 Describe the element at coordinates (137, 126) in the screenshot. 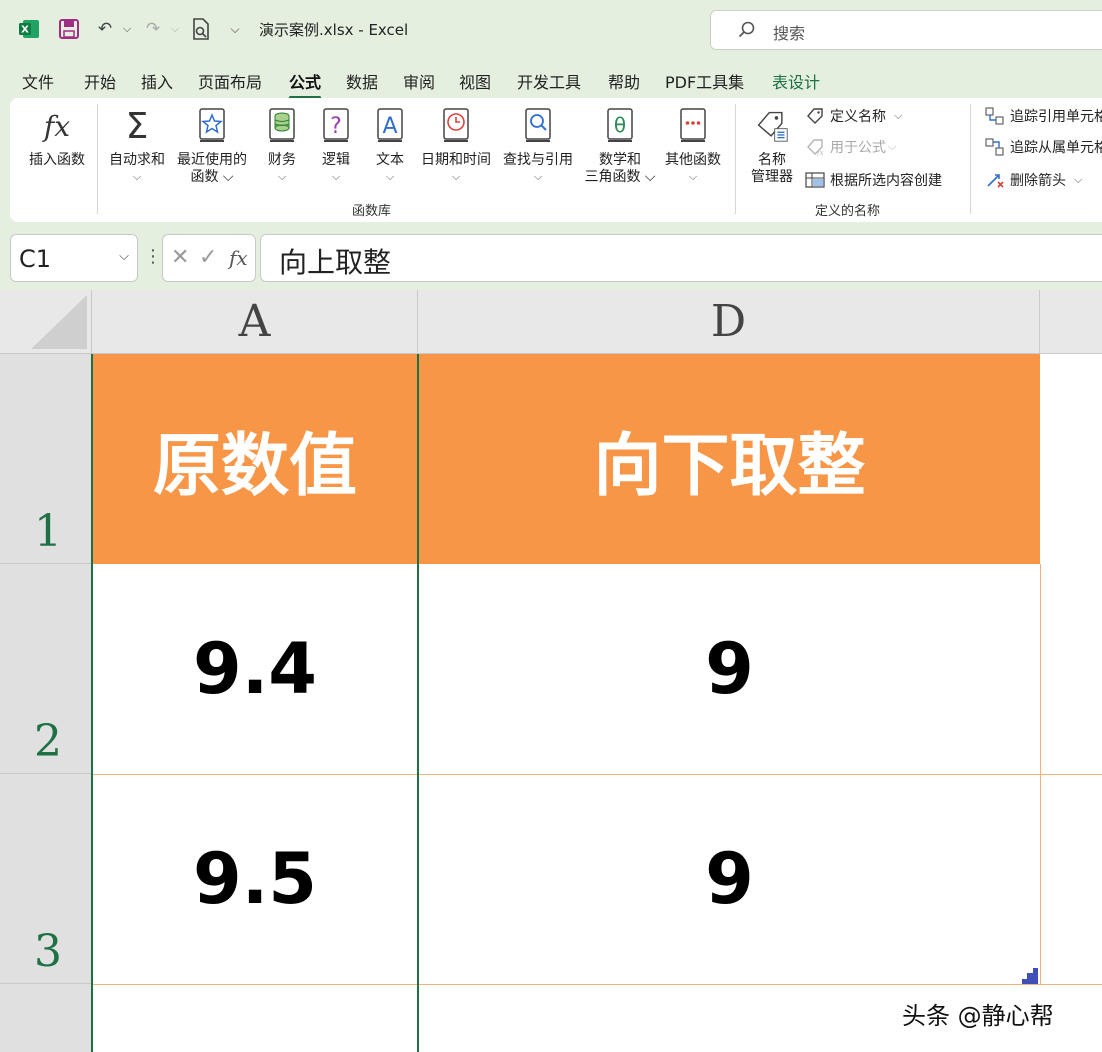

I see `sigma-icon: Σ` at that location.